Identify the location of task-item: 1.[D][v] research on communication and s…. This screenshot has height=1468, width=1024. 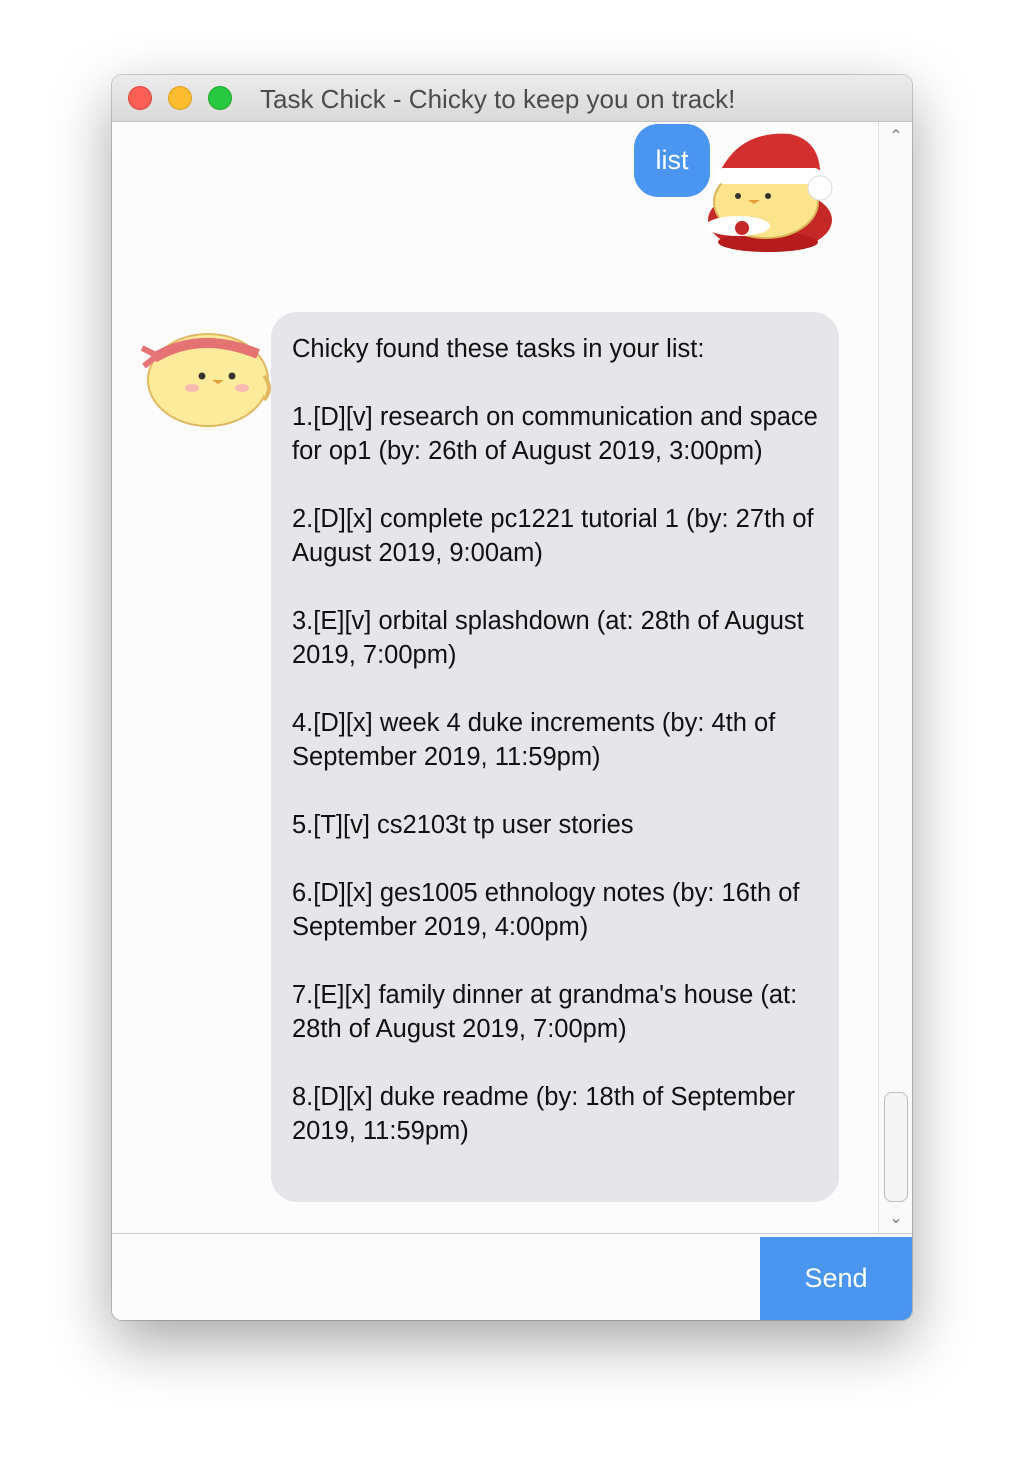
(555, 434).